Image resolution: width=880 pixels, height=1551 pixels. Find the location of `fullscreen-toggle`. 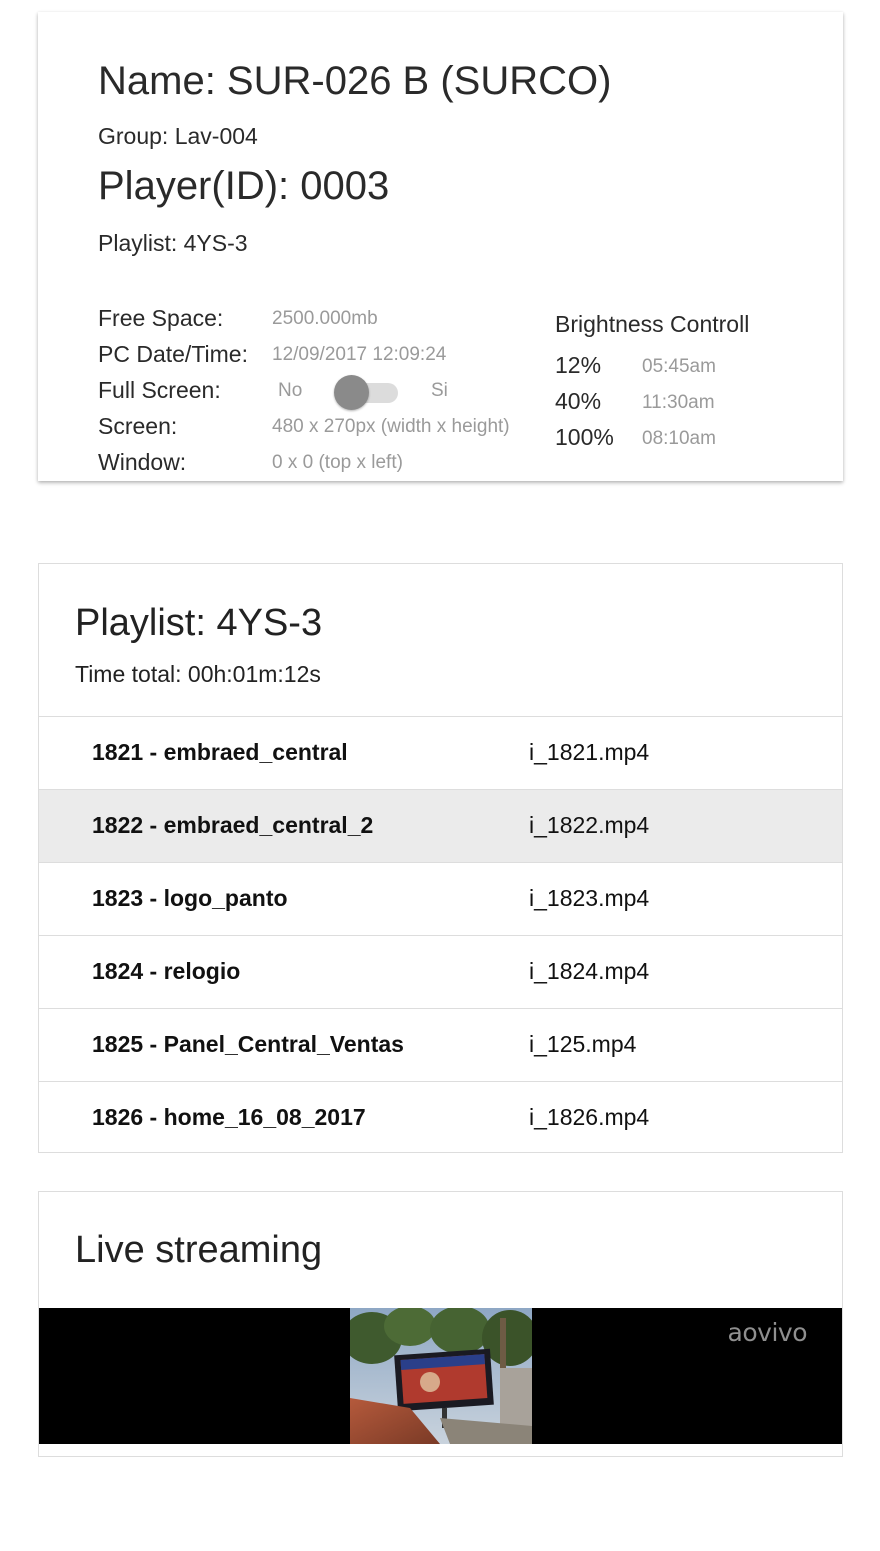

fullscreen-toggle is located at coordinates (366, 392).